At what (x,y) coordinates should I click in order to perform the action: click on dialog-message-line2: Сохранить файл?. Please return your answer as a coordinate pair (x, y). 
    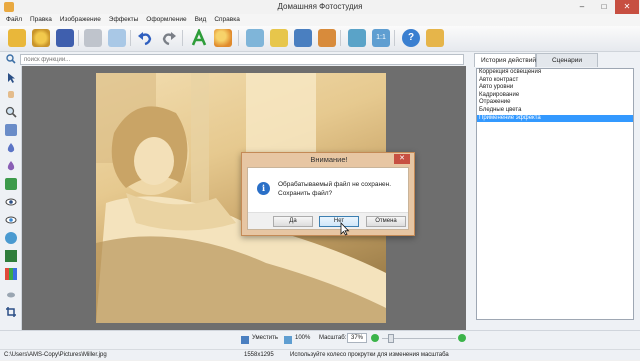
    Looking at the image, I should click on (305, 193).